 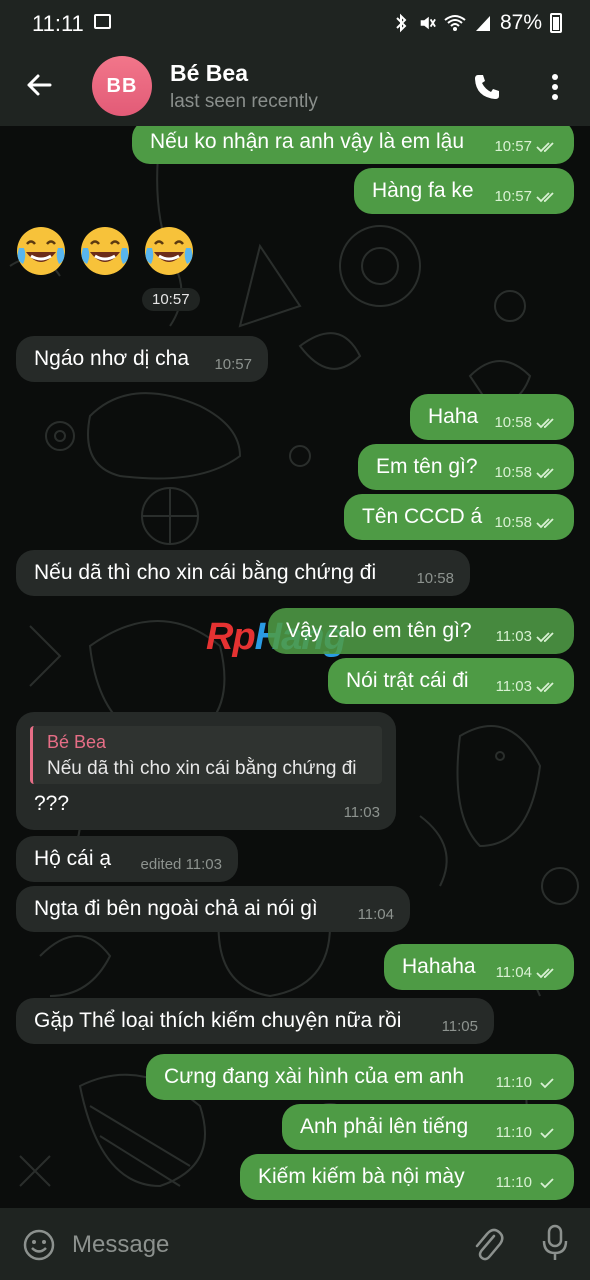 What do you see at coordinates (295, 86) in the screenshot?
I see `chat-header: BB Bé Bea last seen recently` at bounding box center [295, 86].